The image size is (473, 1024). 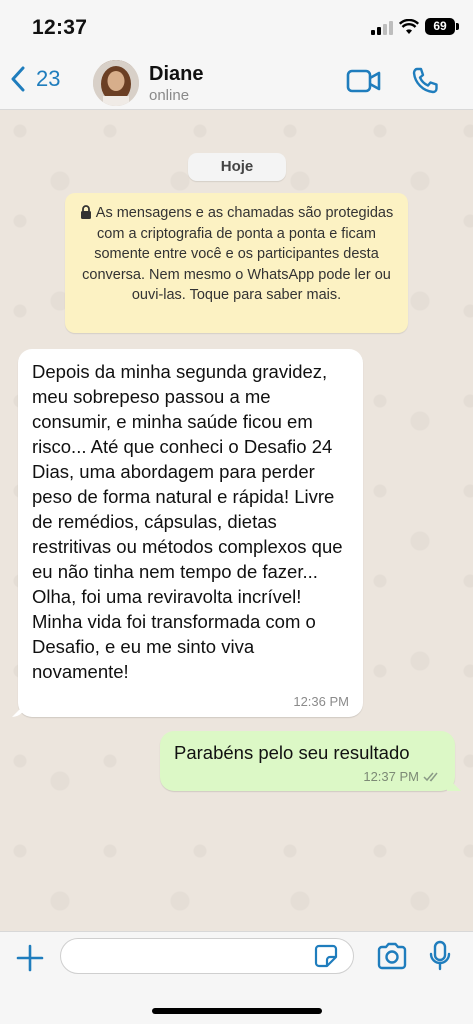 I want to click on unread-count: 23, so click(x=48, y=78).